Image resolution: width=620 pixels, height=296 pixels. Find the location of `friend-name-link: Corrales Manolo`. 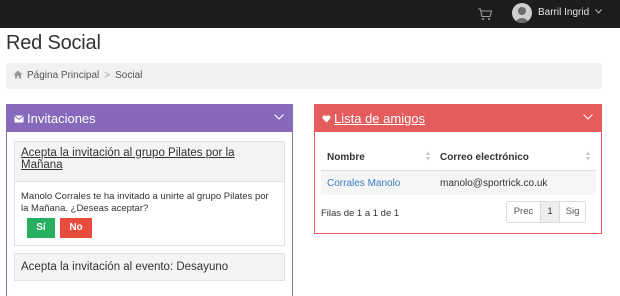

friend-name-link: Corrales Manolo is located at coordinates (363, 183).